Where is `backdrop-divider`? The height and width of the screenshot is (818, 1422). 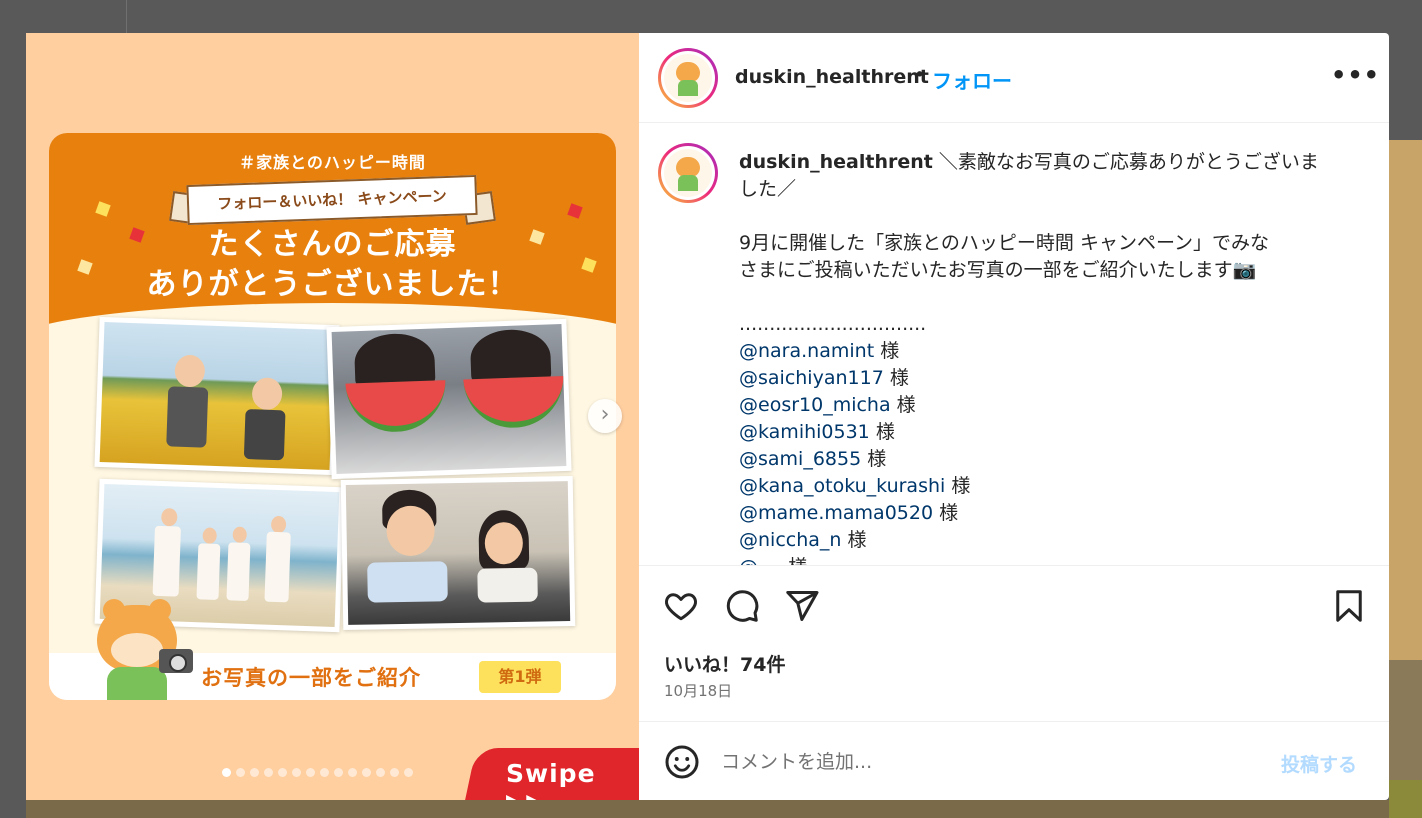 backdrop-divider is located at coordinates (126, 16).